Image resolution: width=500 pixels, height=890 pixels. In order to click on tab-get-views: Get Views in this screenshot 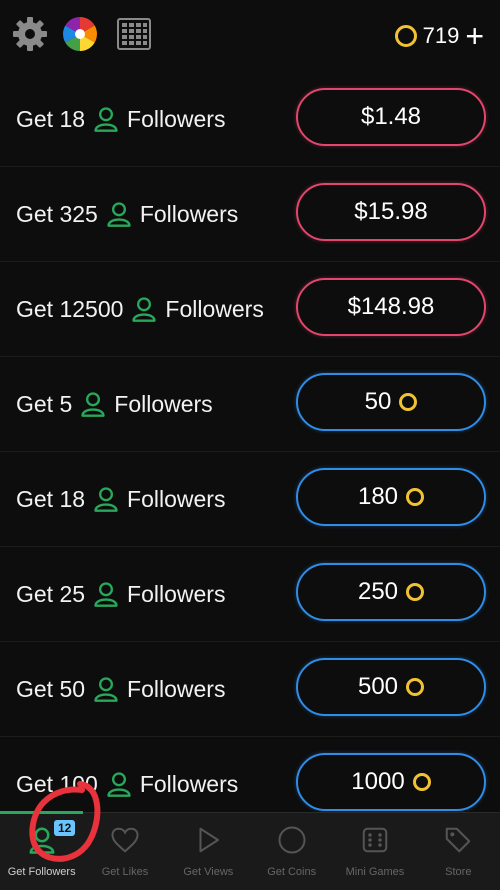, I will do `click(208, 851)`.